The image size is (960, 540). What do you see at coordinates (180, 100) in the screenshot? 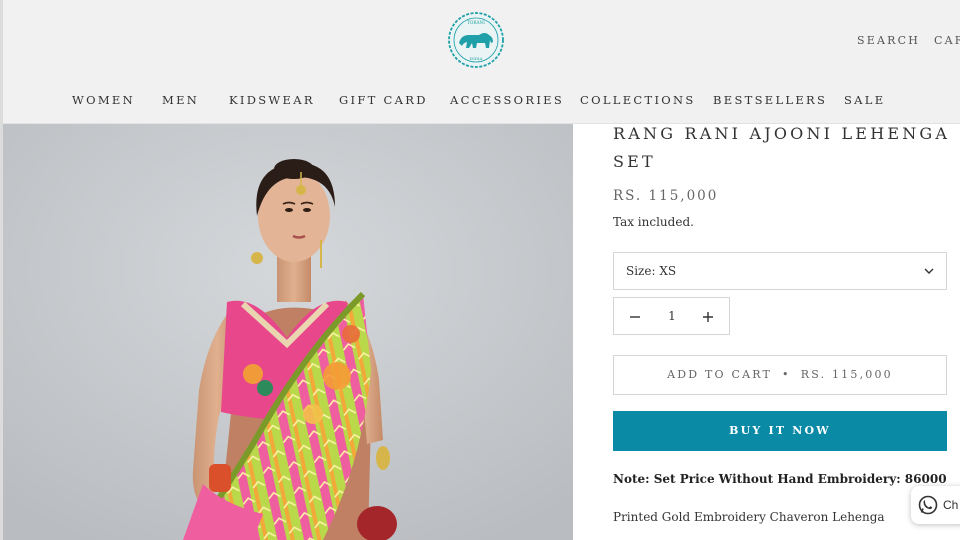
I see `nav-item-men: MEN` at bounding box center [180, 100].